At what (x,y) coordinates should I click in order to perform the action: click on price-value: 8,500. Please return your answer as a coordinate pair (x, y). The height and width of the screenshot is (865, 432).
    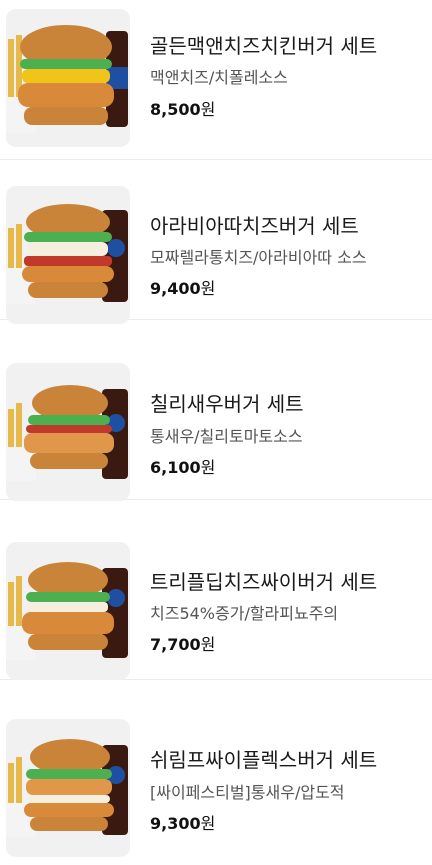
    Looking at the image, I should click on (175, 109).